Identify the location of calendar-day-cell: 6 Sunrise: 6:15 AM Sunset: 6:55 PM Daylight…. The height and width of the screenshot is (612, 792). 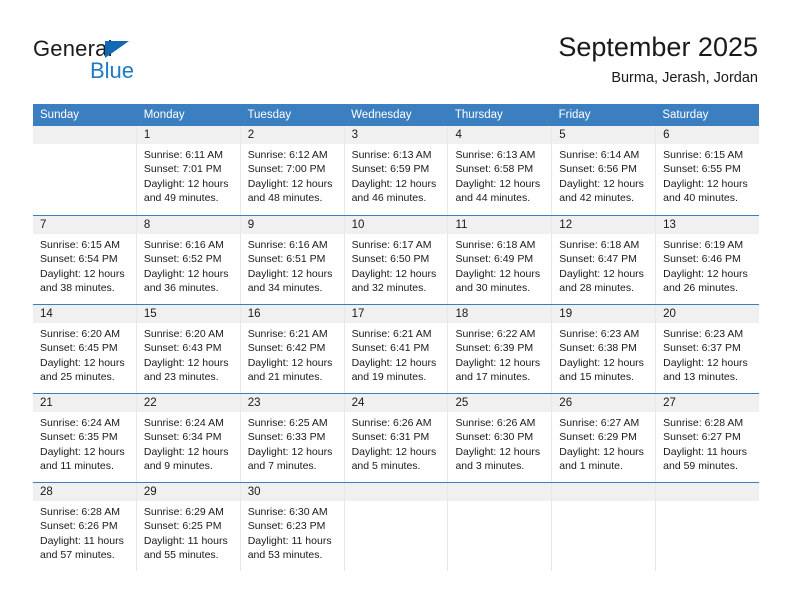
(708, 170).